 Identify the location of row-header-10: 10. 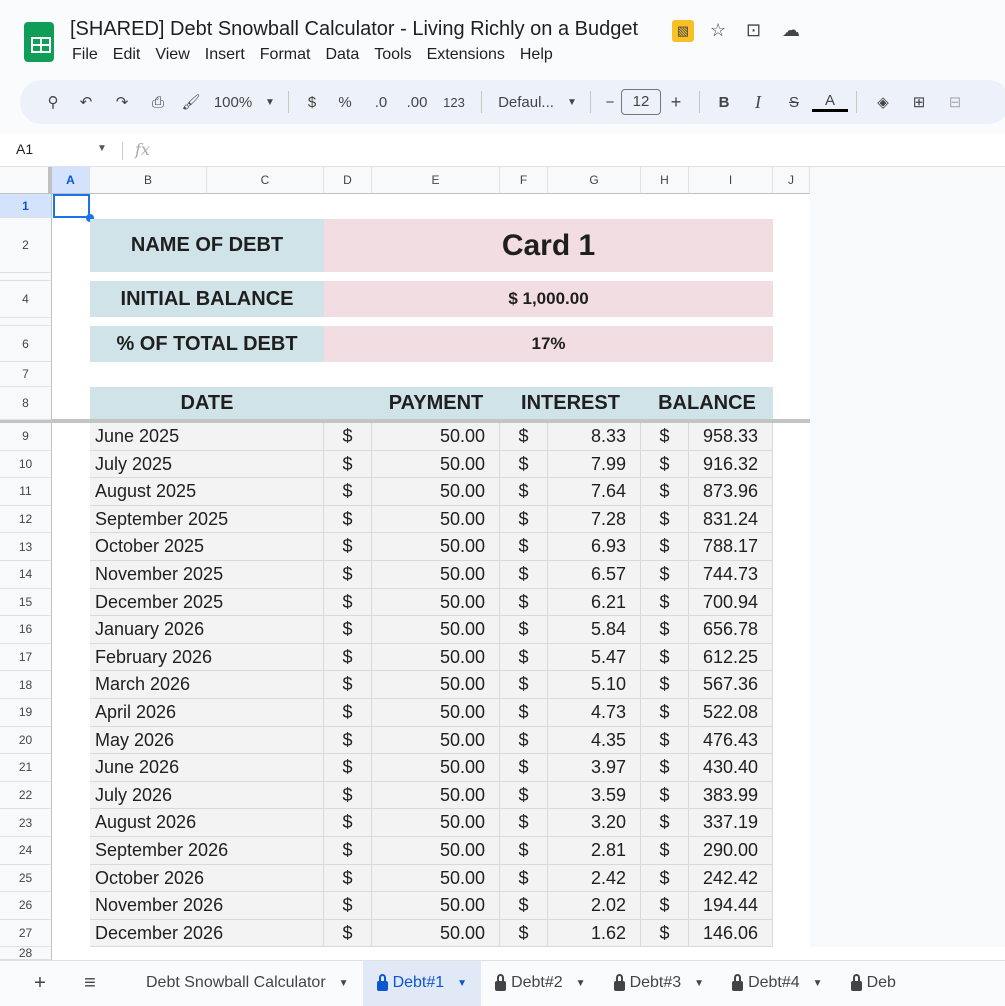
(26, 464).